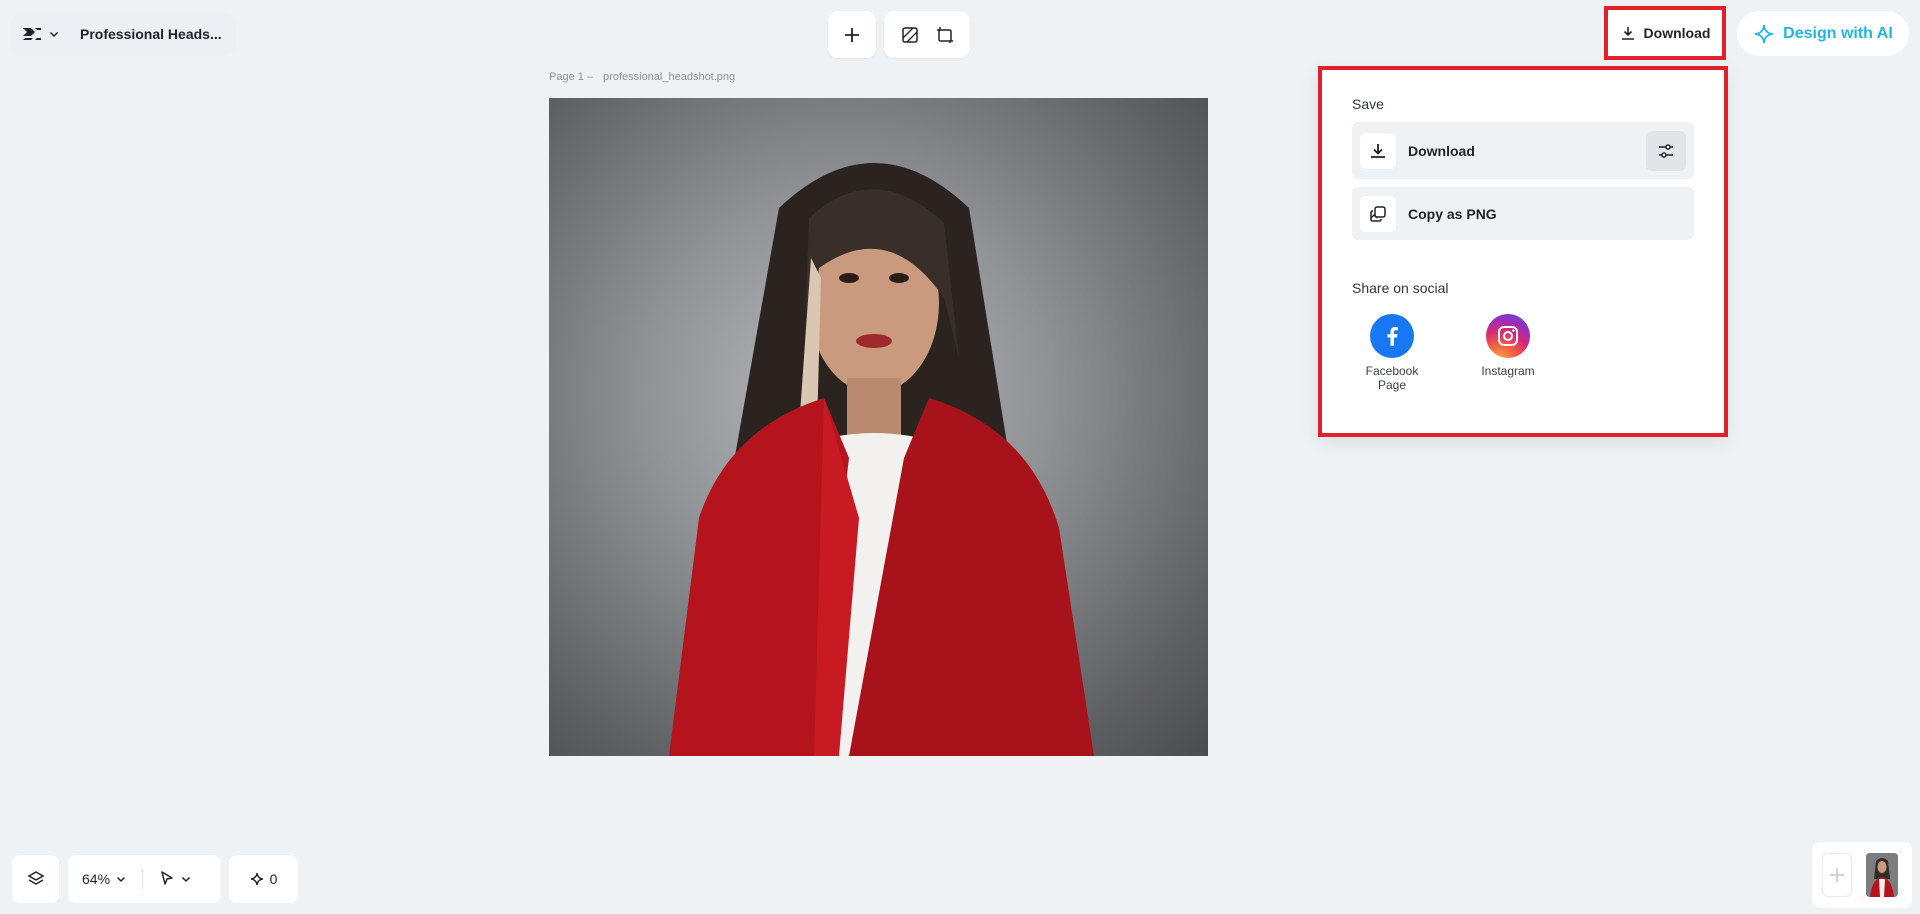 The width and height of the screenshot is (1920, 914). I want to click on zoom-dropdown-icon, so click(121, 879).